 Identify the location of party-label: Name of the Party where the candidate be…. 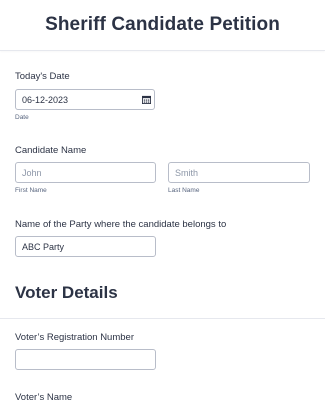
(121, 224).